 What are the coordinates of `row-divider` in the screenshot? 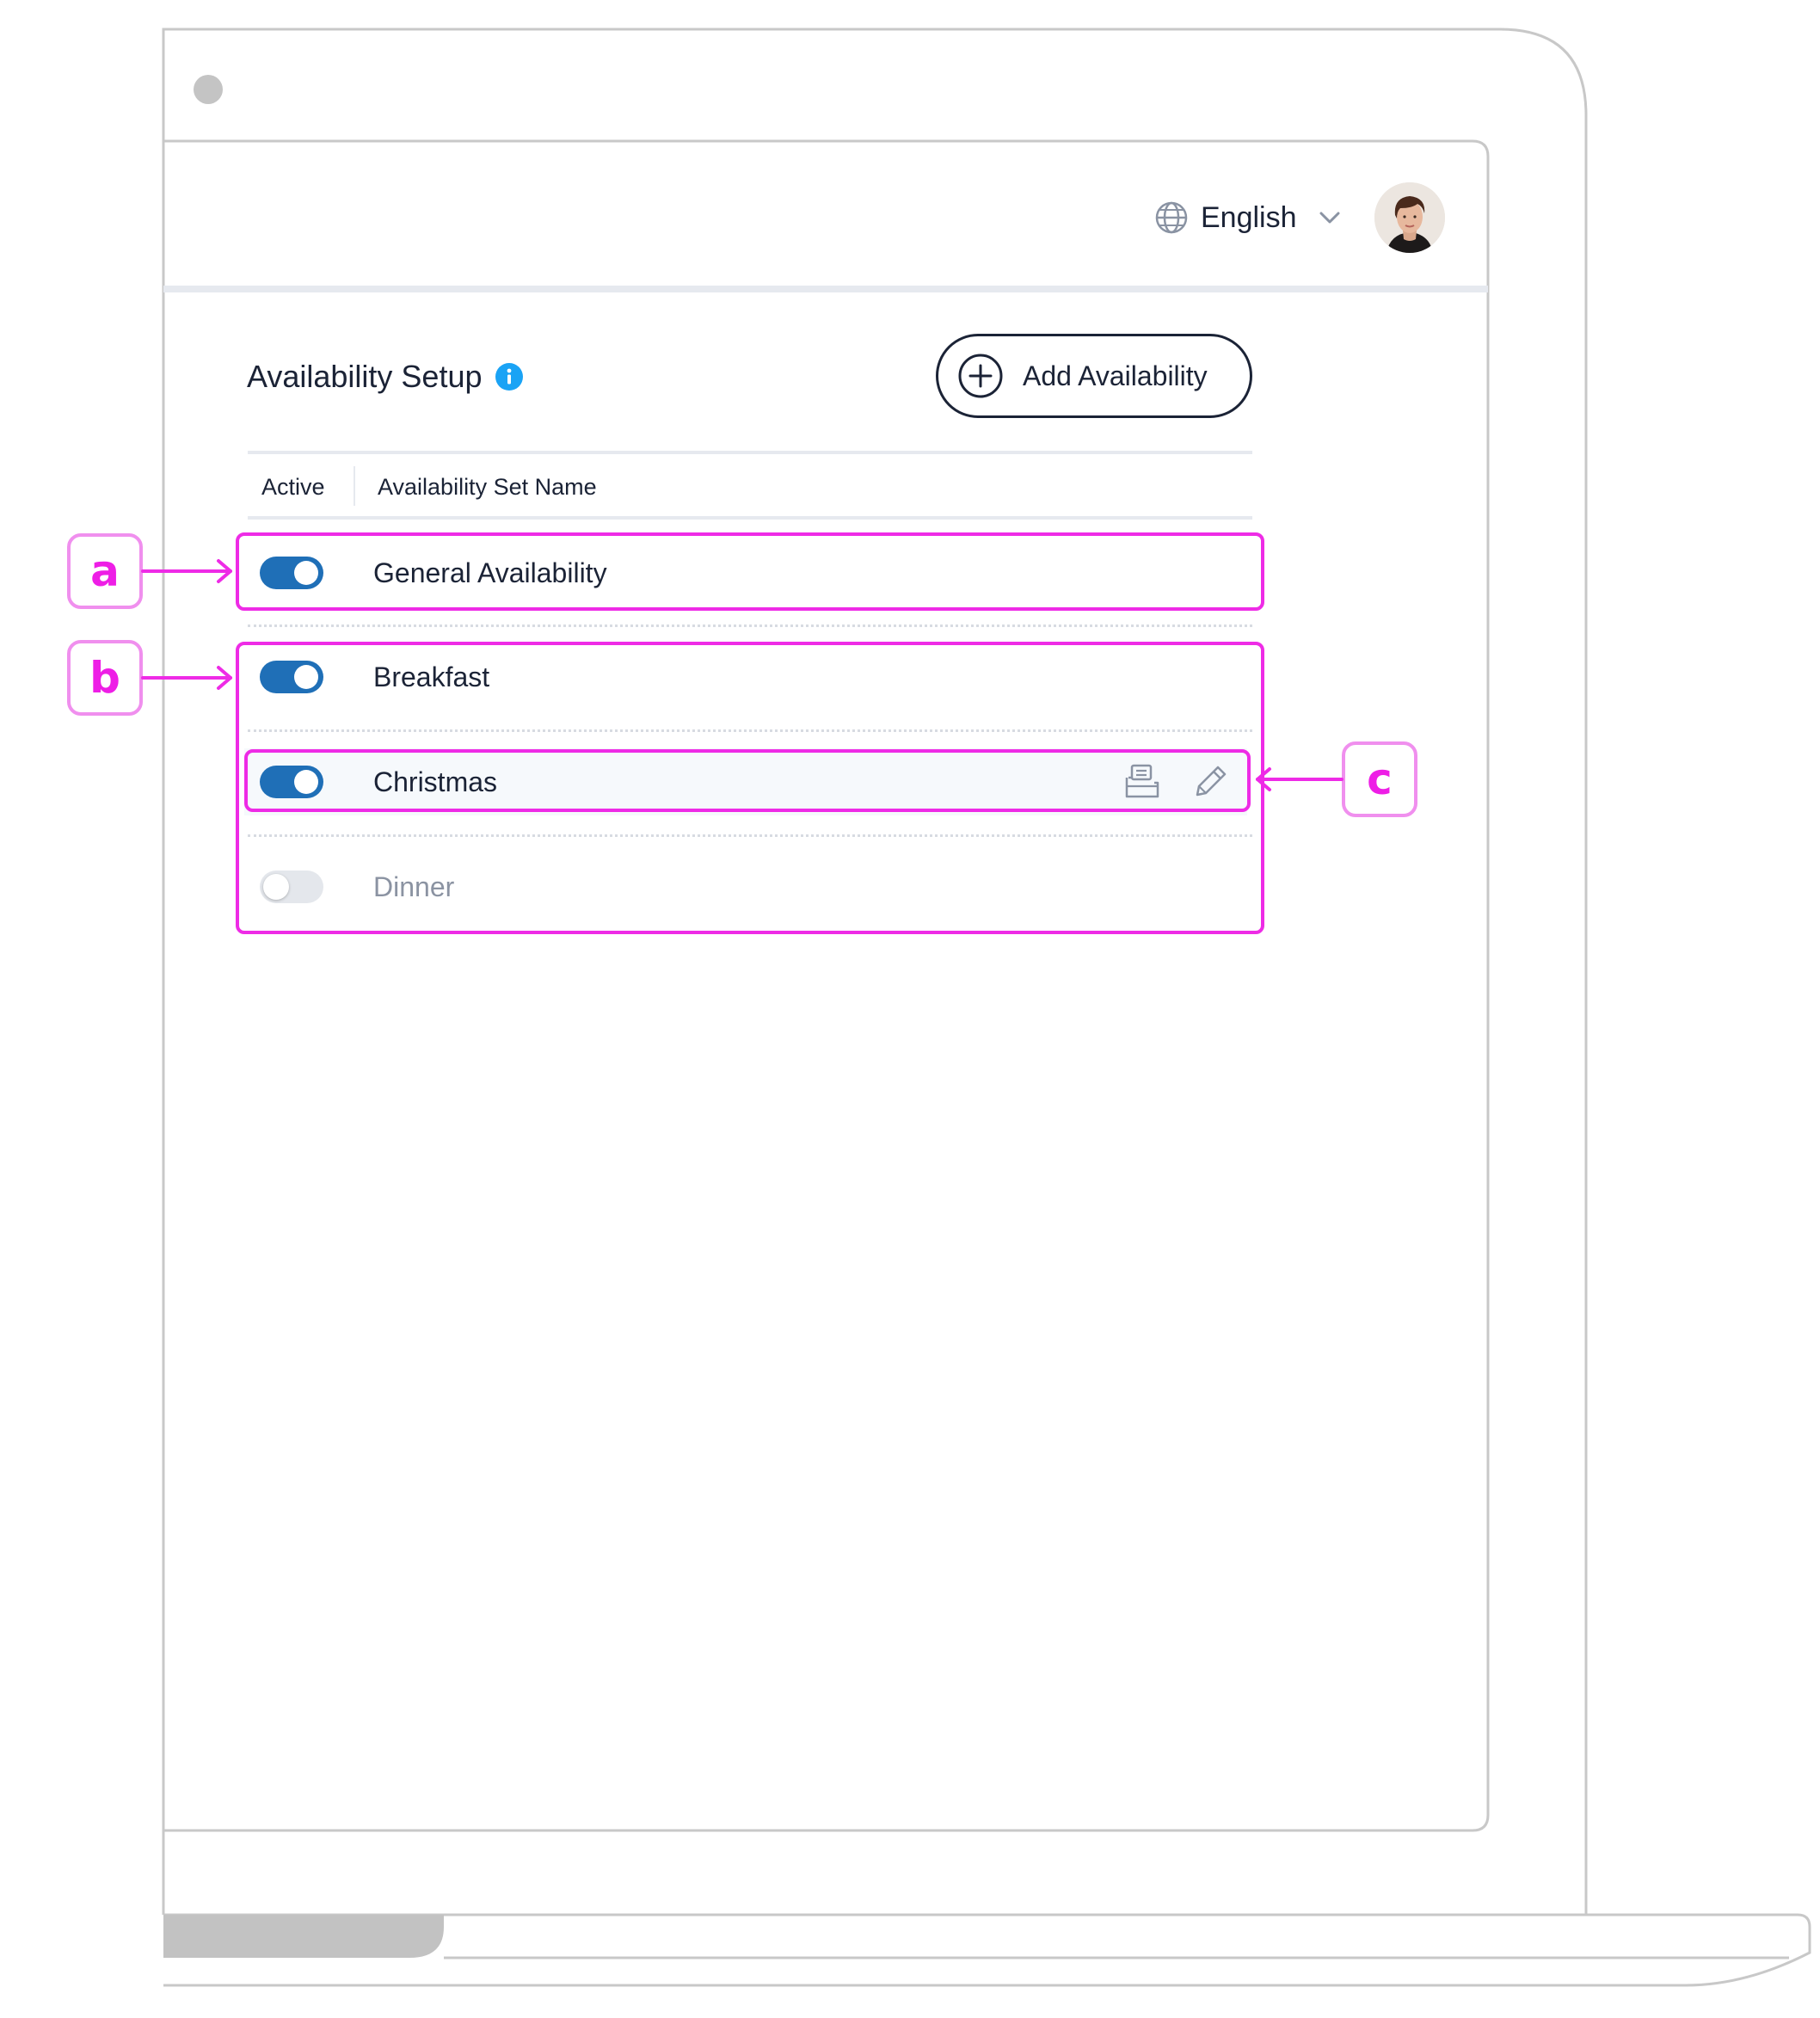 It's located at (750, 625).